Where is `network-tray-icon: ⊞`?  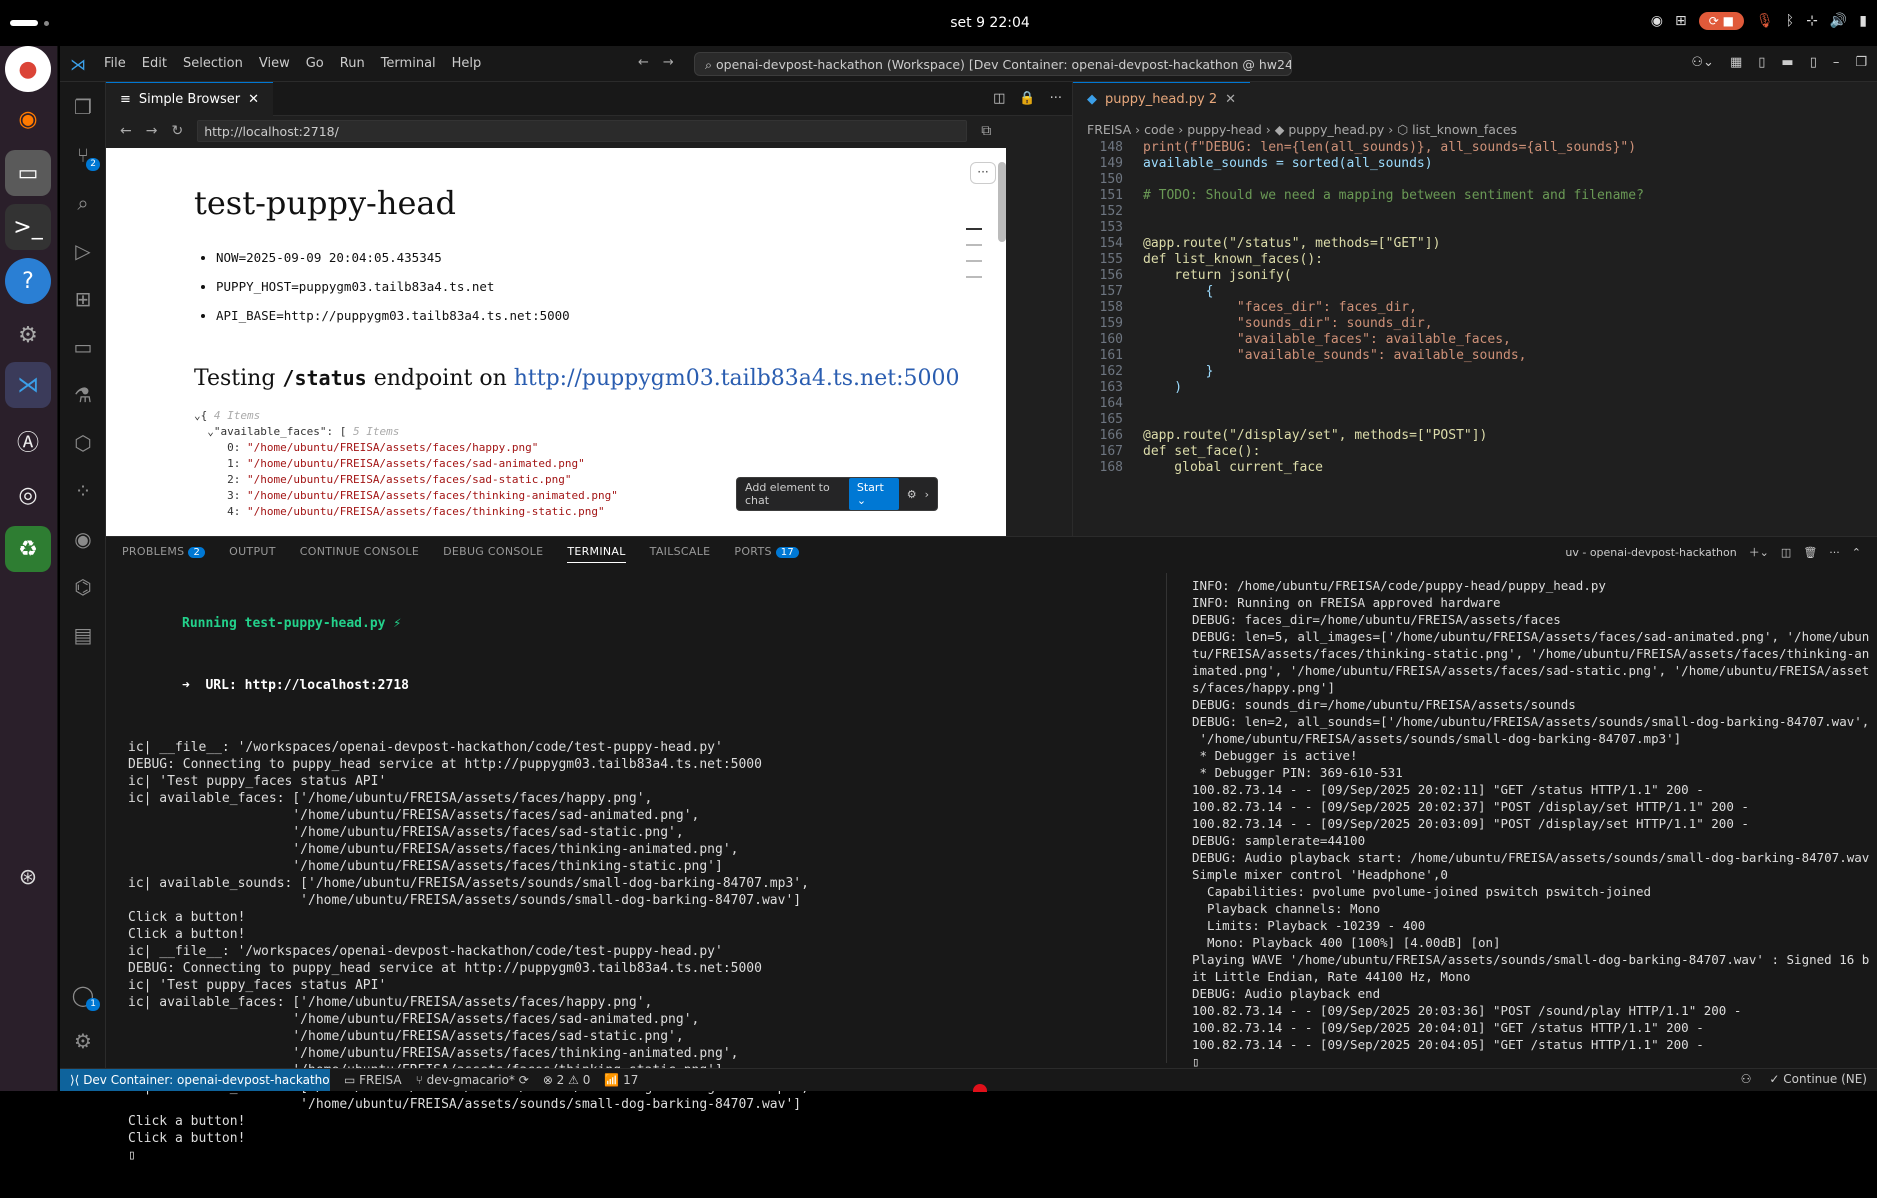
network-tray-icon: ⊞ is located at coordinates (1681, 21).